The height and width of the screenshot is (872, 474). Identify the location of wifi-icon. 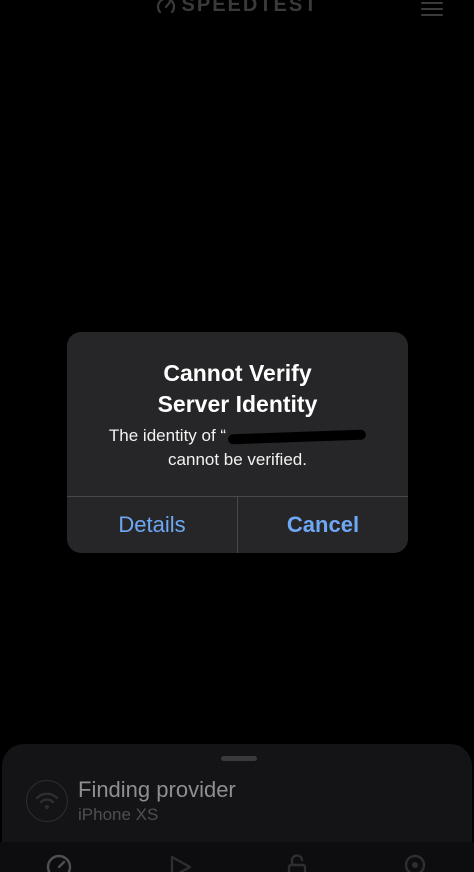
(47, 800).